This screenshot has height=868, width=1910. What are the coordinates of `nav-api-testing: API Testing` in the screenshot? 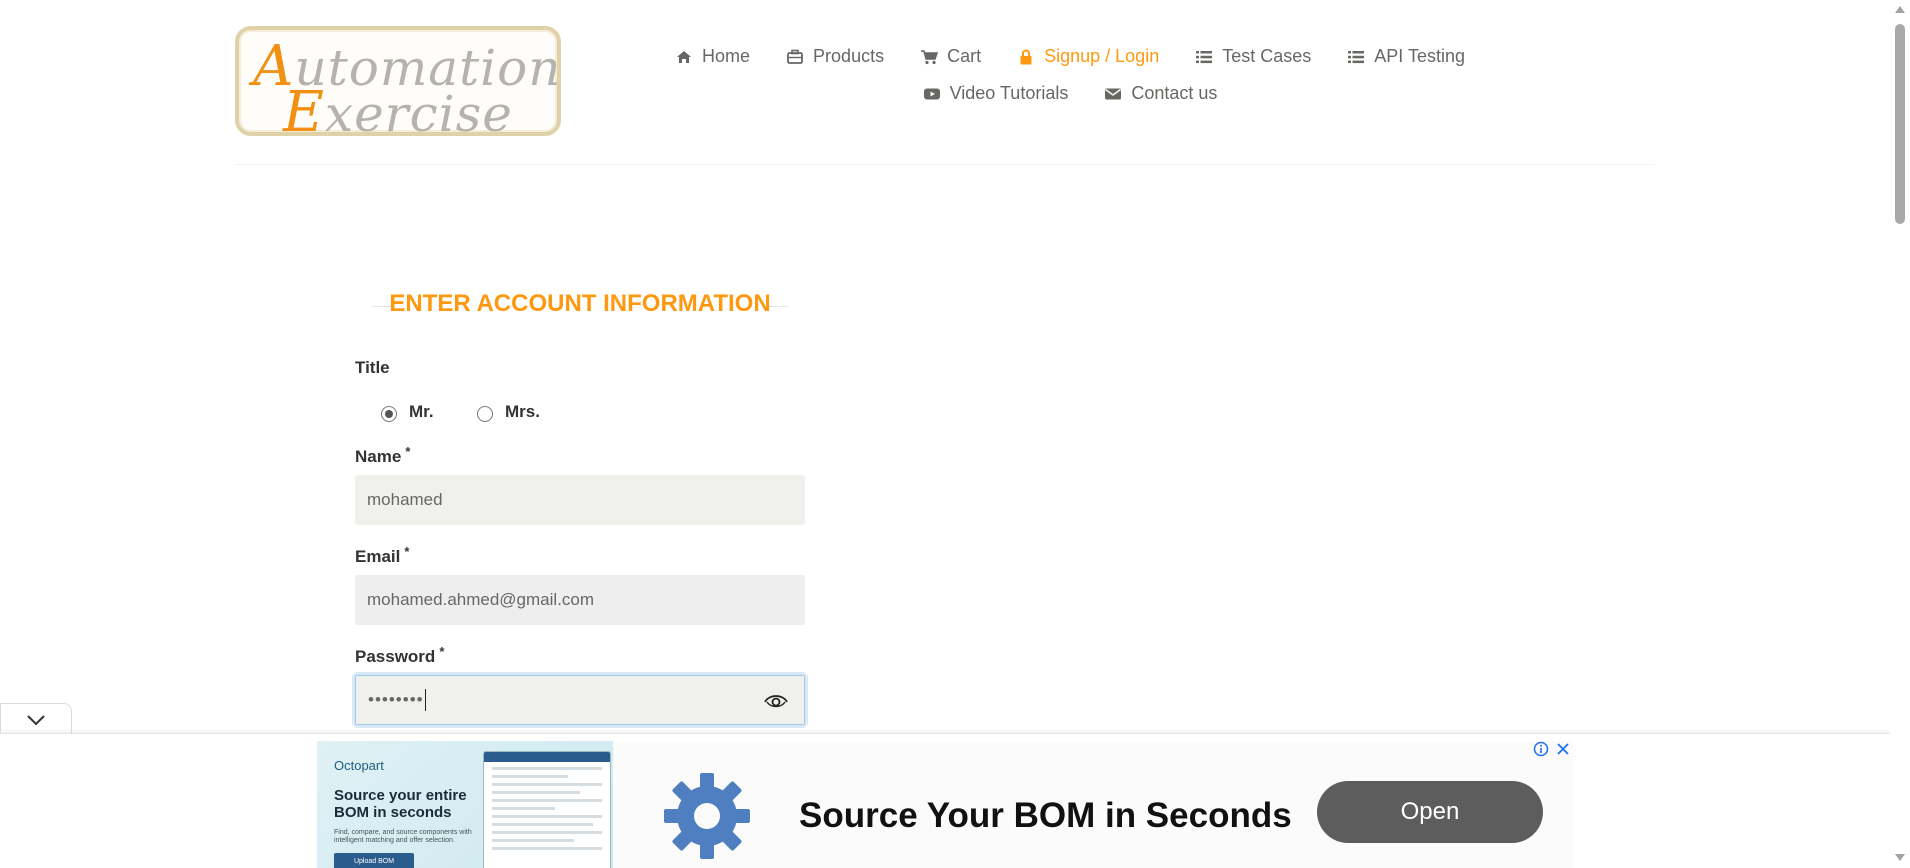 It's located at (1406, 56).